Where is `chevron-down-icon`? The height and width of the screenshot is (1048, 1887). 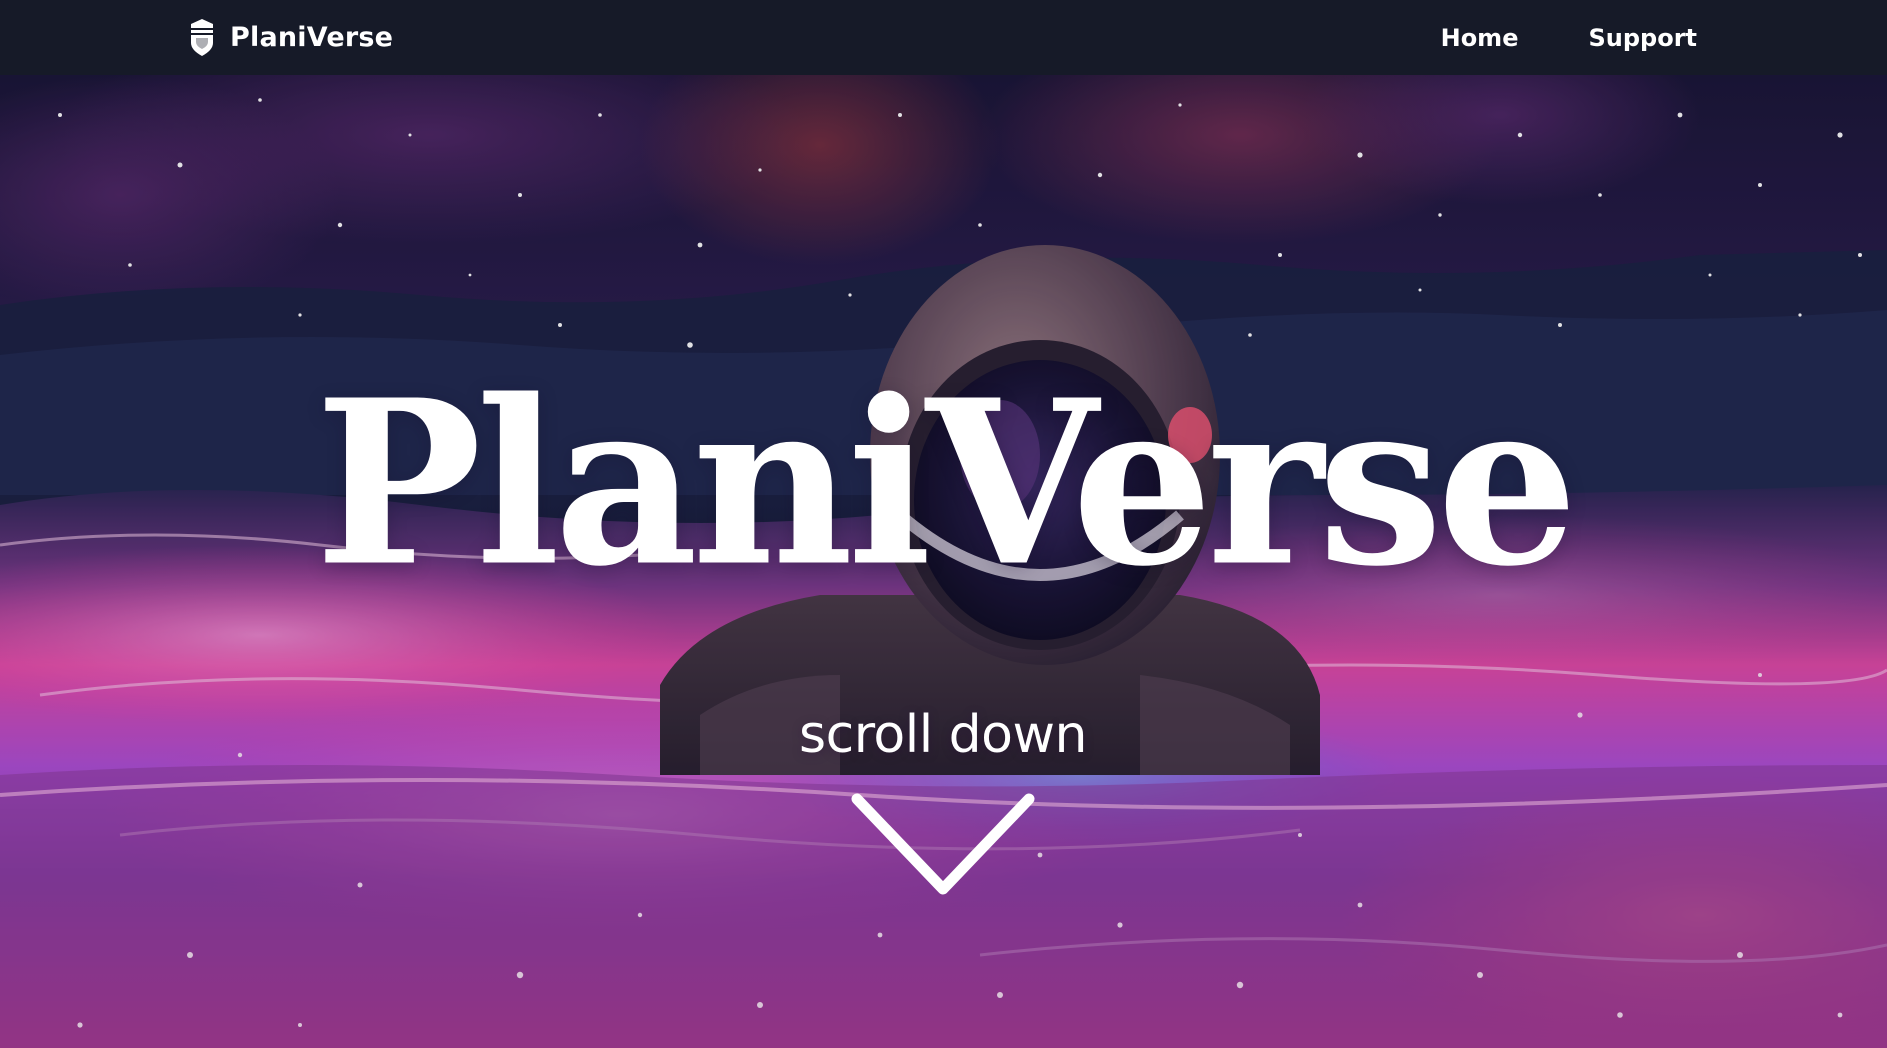
chevron-down-icon is located at coordinates (943, 844).